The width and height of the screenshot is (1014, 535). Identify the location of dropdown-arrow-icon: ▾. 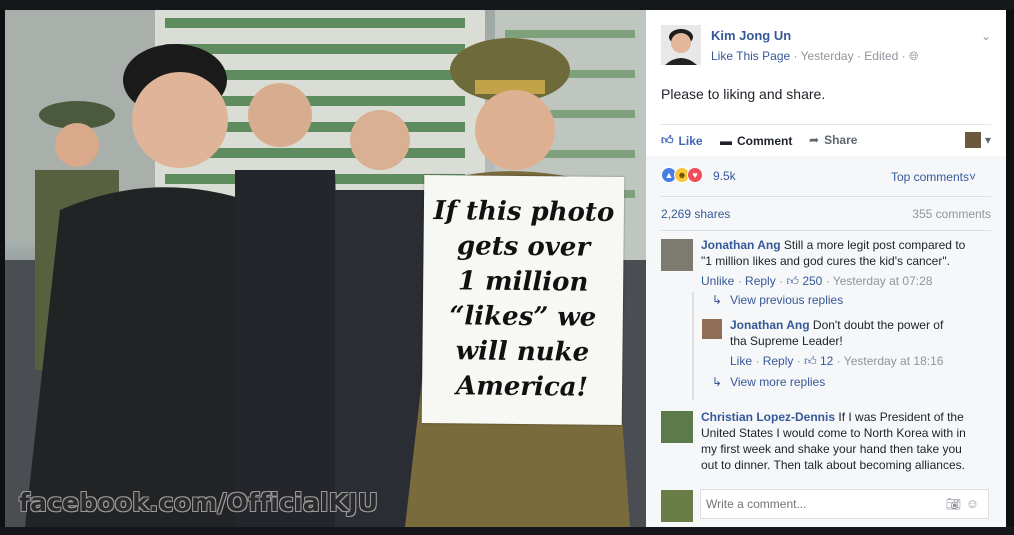
(987, 140).